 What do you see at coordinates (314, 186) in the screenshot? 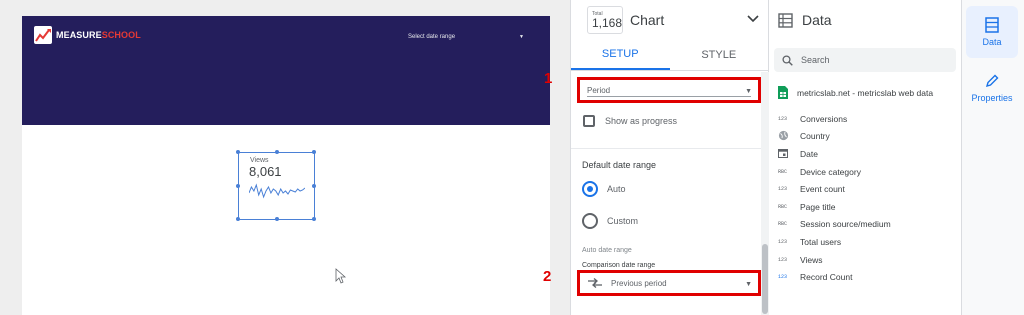
I see `resize-handle-mr` at bounding box center [314, 186].